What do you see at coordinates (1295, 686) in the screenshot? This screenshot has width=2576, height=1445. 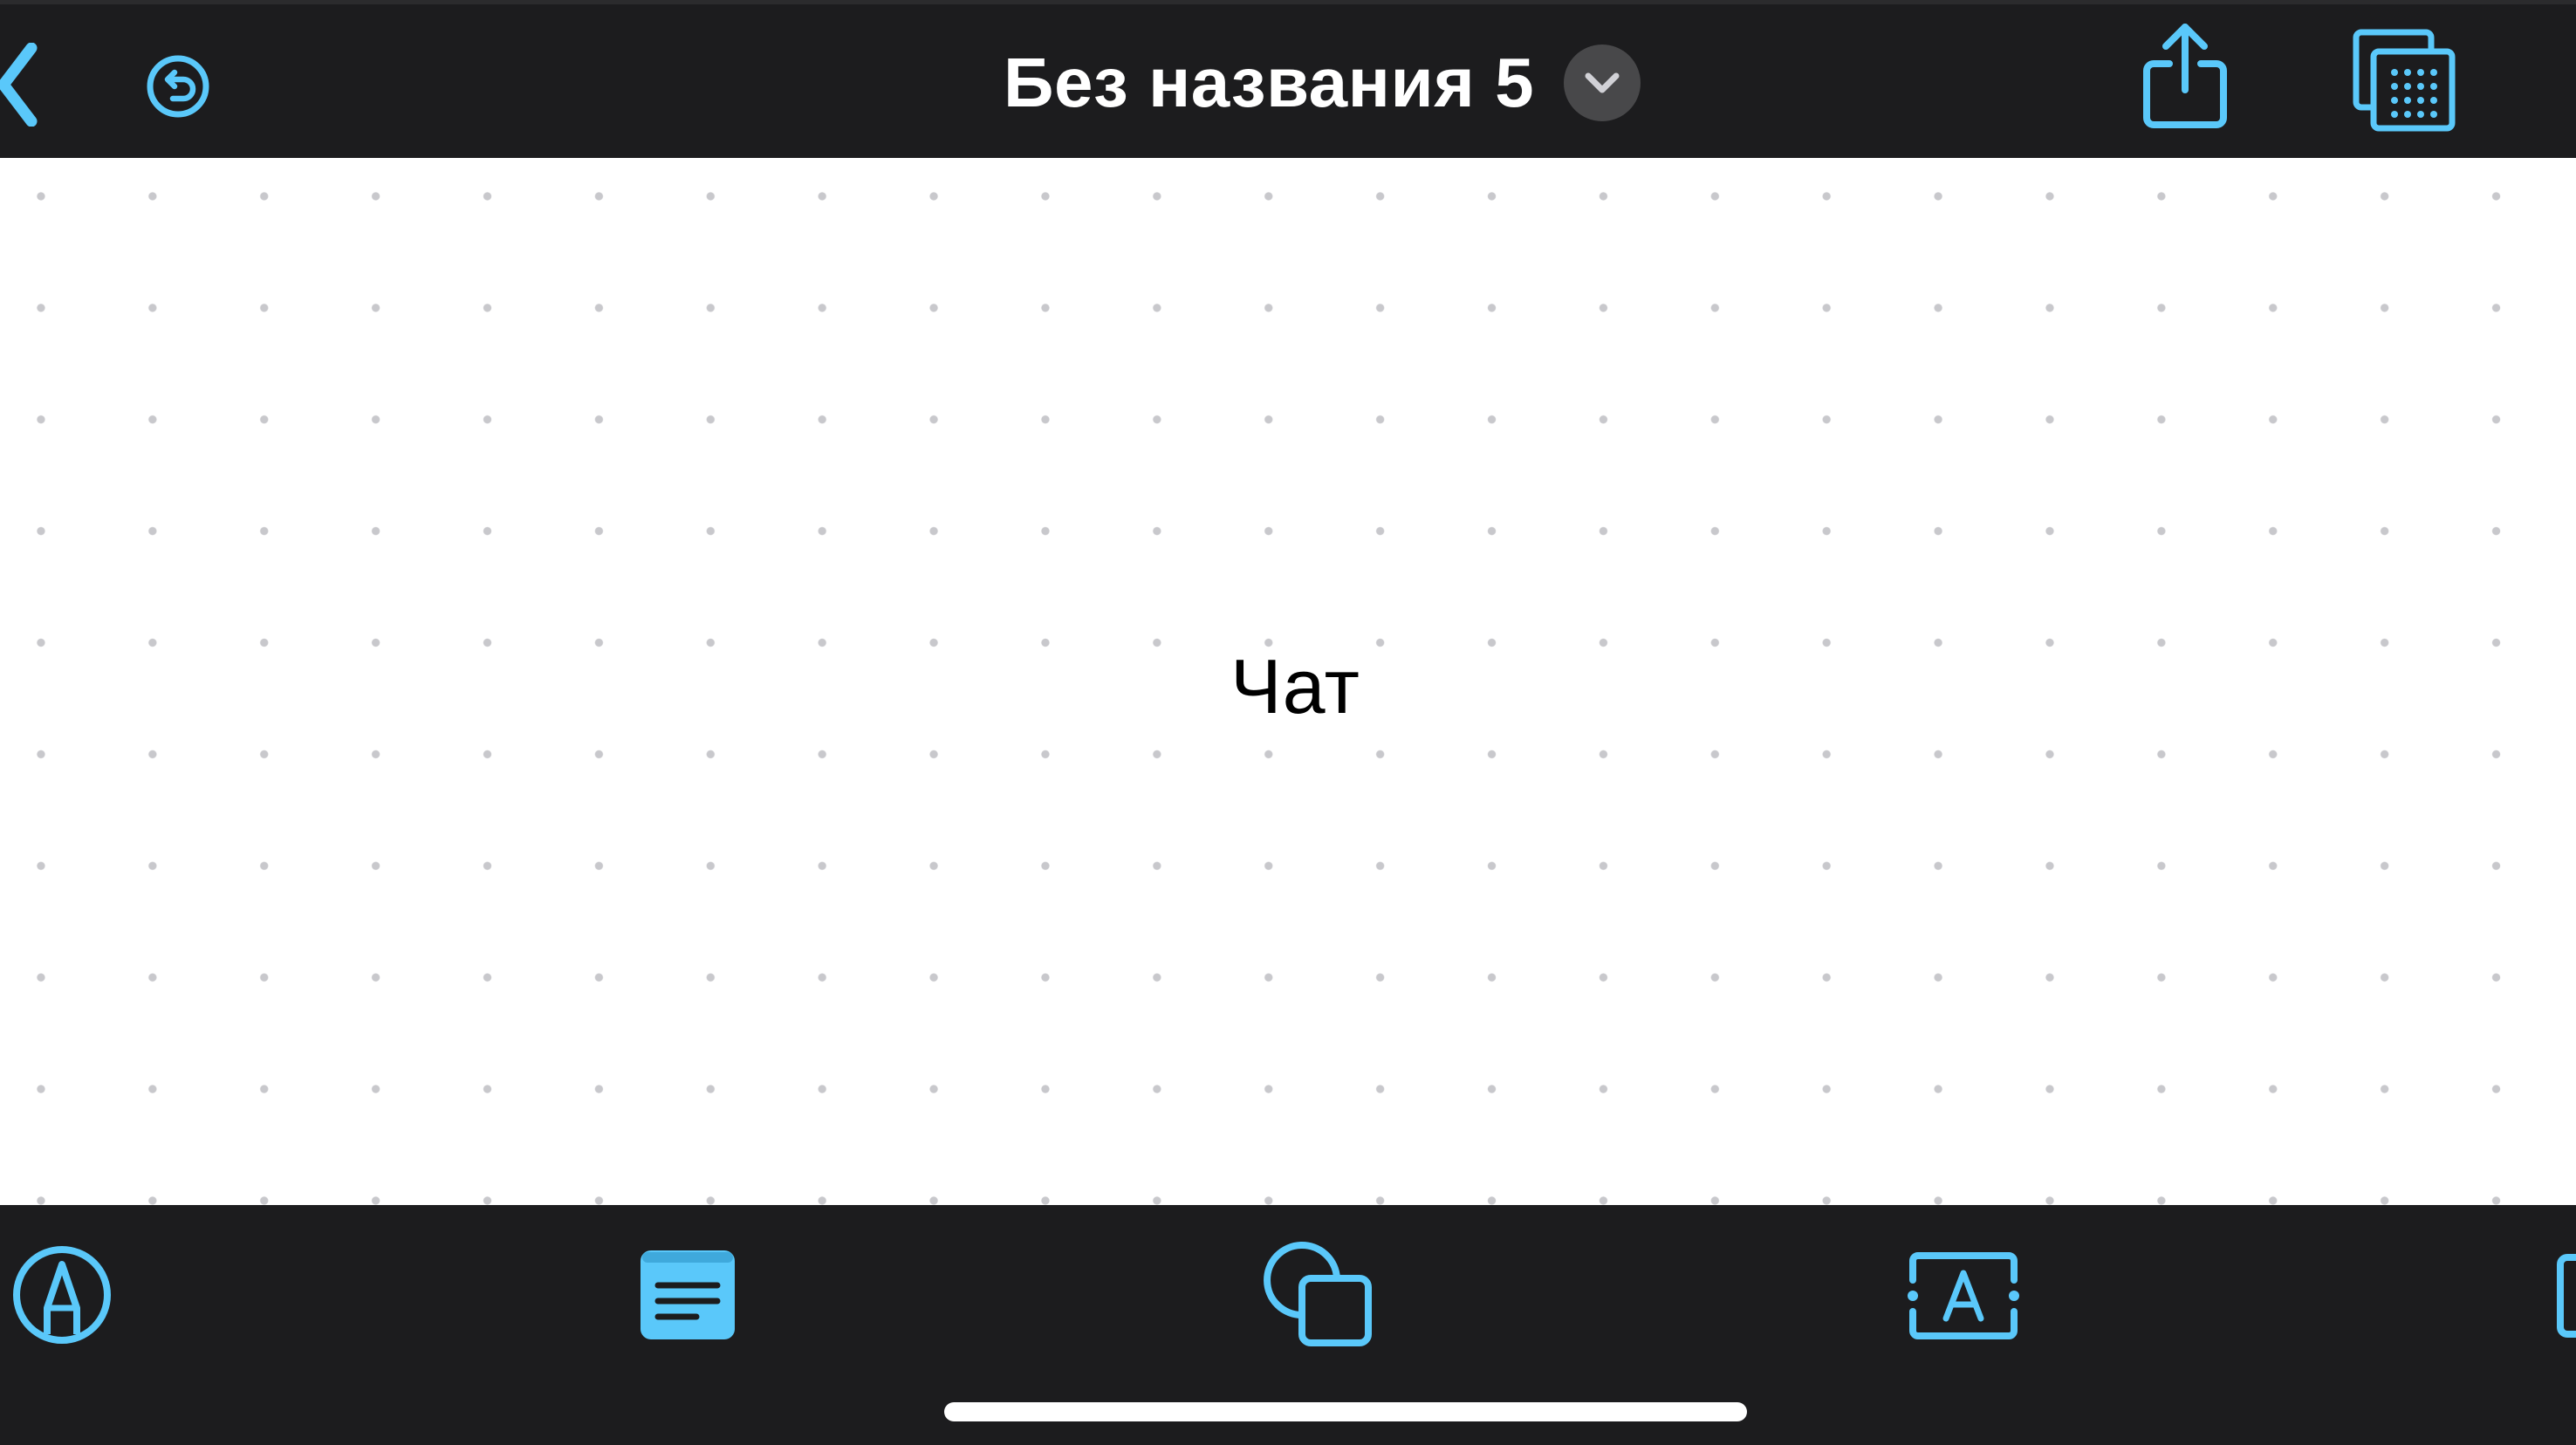 I see `canvas-text-item: Чат` at bounding box center [1295, 686].